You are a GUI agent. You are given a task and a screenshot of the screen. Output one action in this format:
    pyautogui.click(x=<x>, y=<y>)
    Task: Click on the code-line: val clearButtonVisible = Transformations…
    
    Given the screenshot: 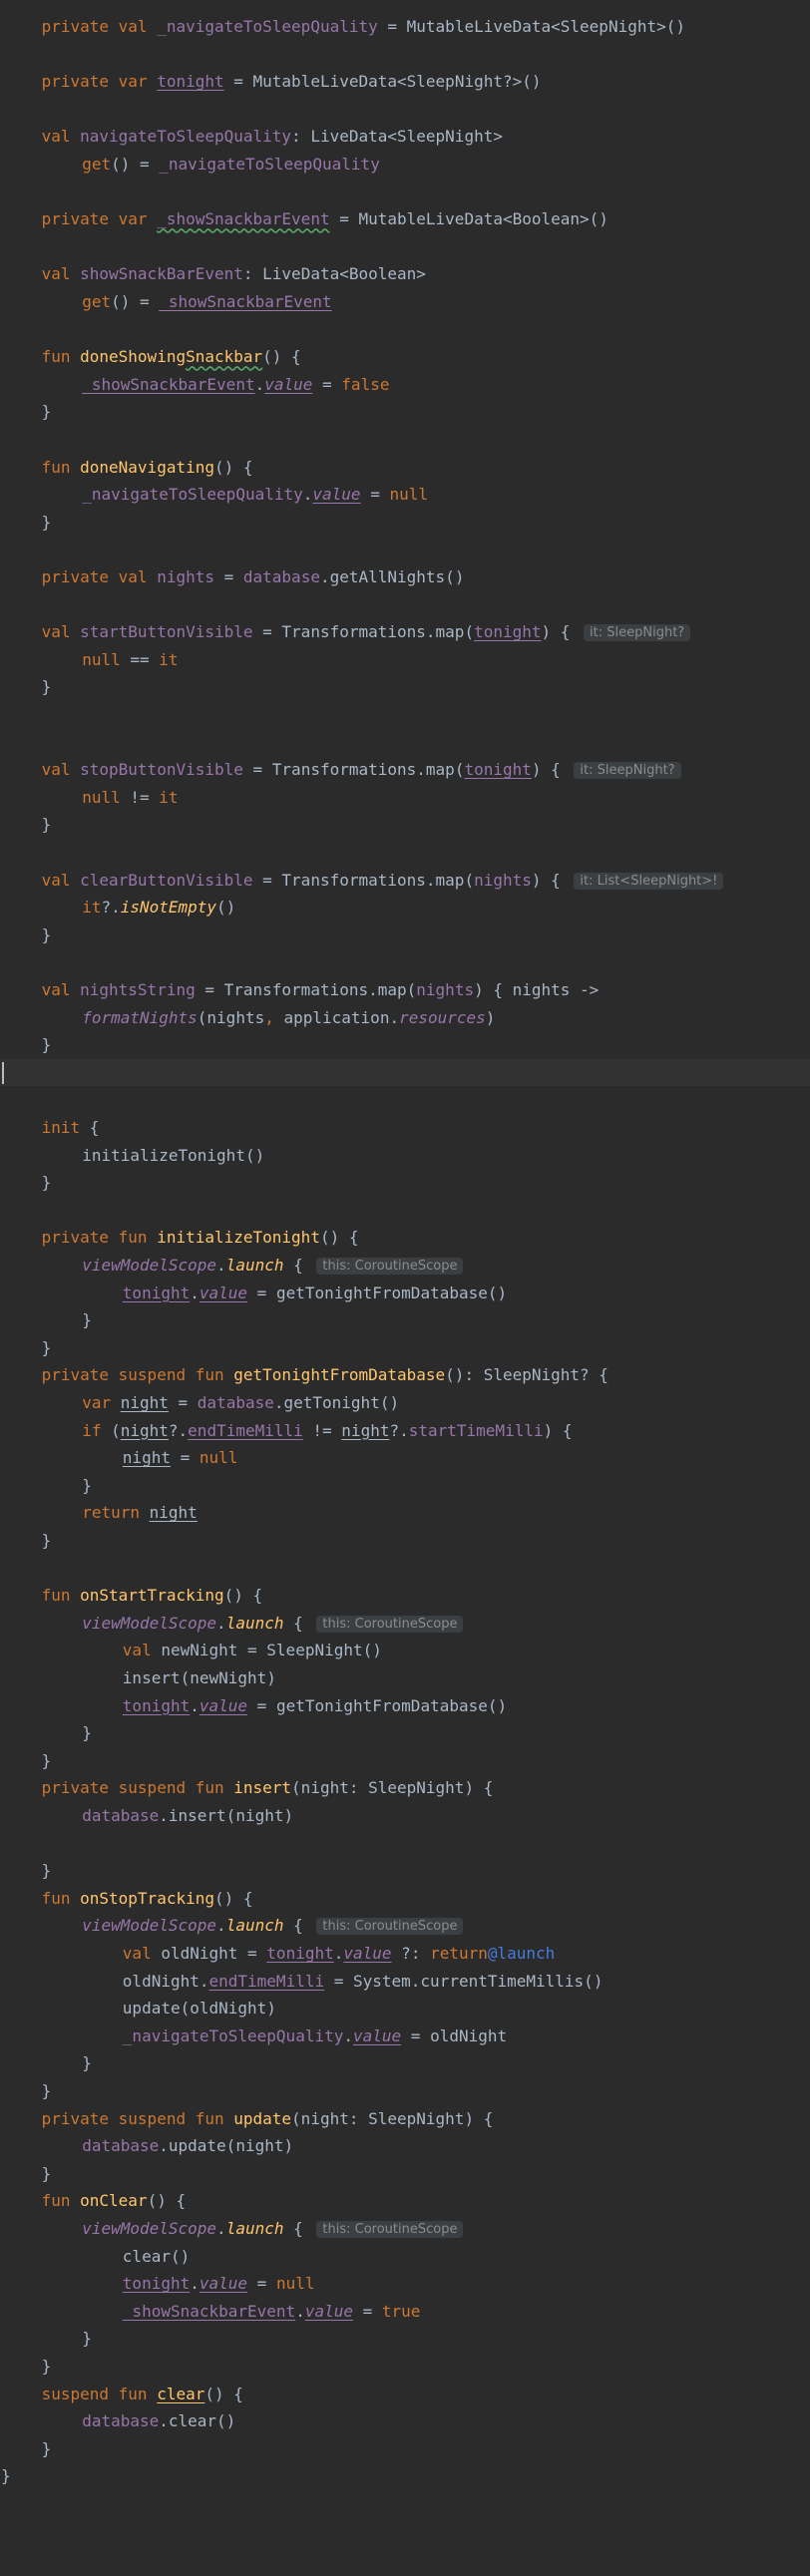 What is the action you would take?
    pyautogui.click(x=405, y=881)
    